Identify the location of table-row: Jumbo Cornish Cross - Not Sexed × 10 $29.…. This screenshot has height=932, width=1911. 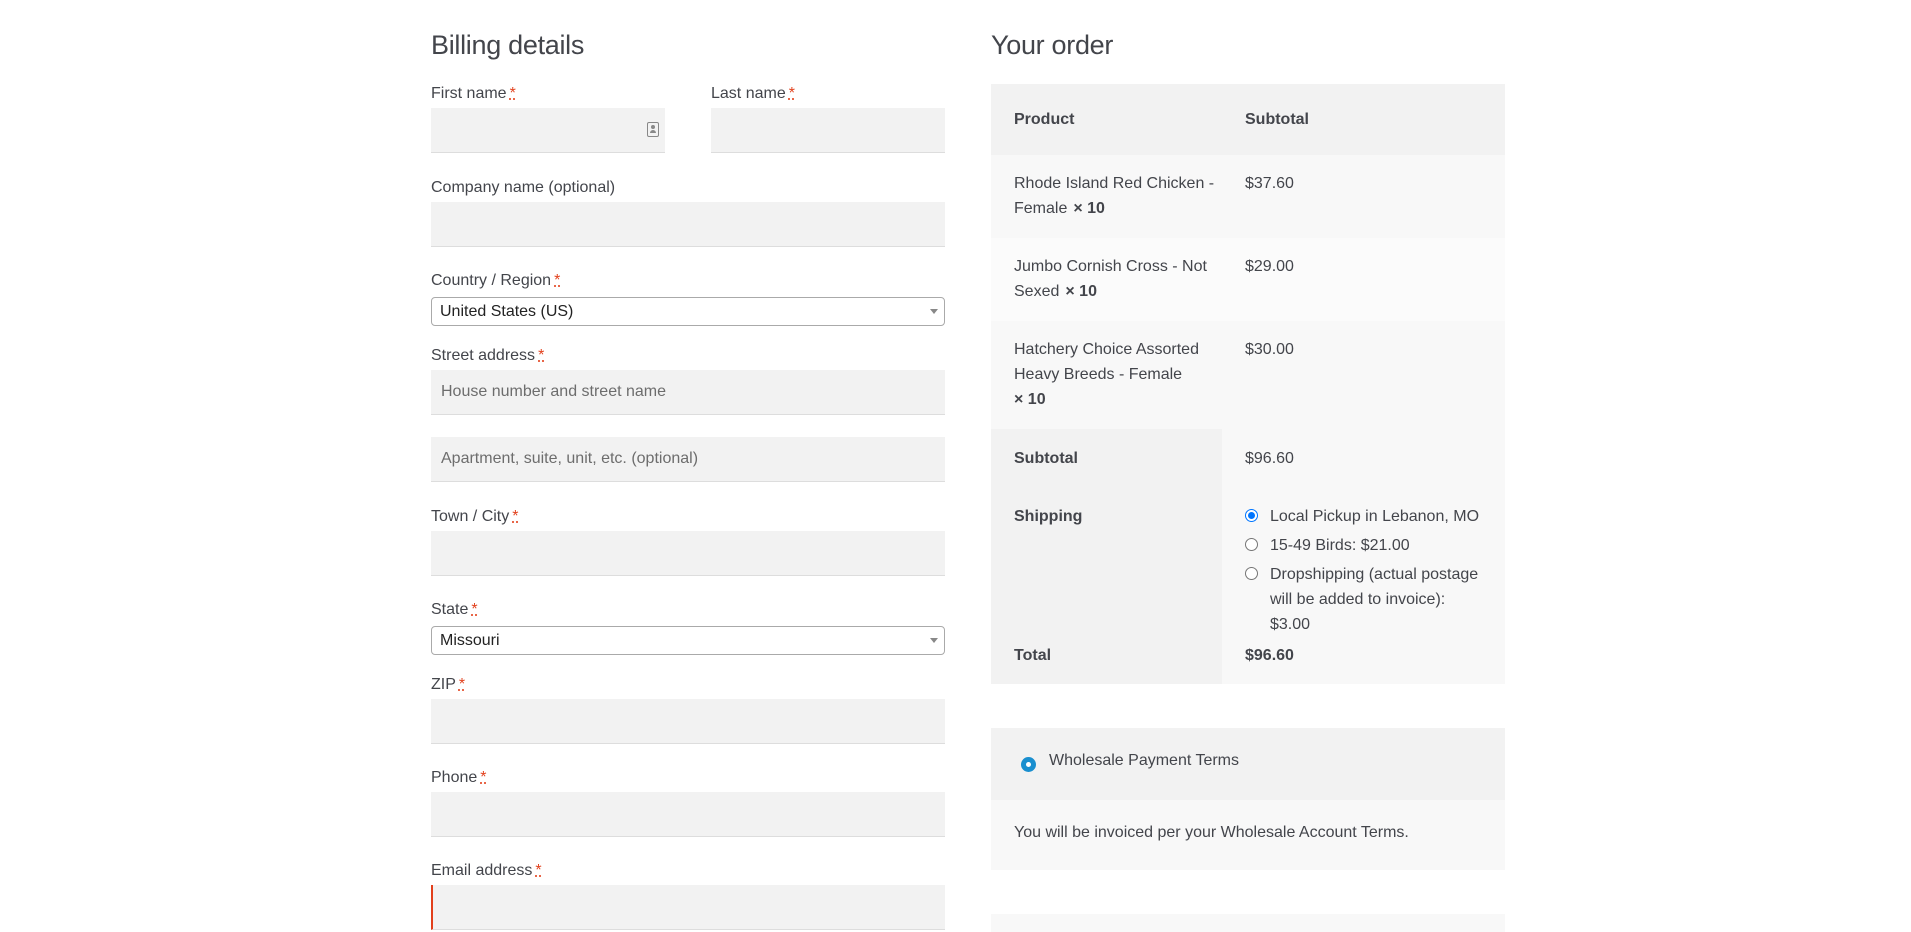
(1248, 279).